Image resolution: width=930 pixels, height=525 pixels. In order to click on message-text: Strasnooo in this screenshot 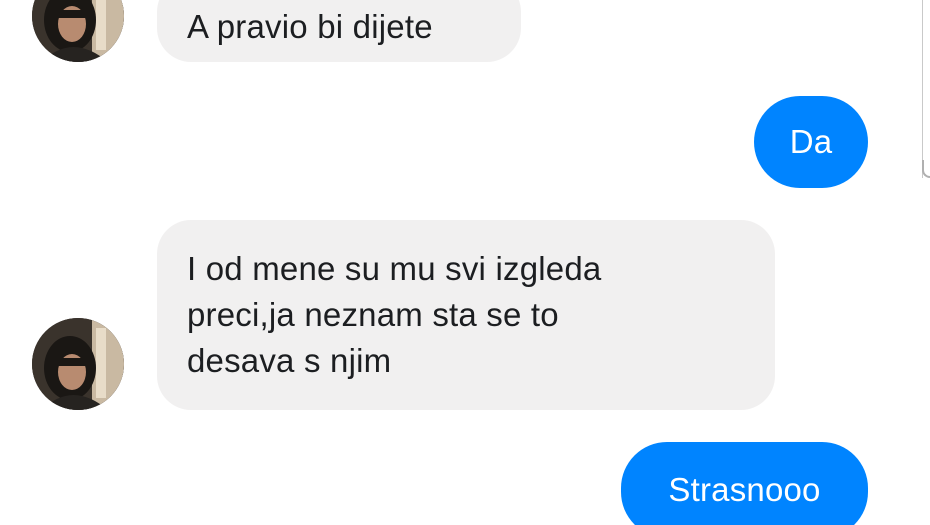, I will do `click(744, 489)`.